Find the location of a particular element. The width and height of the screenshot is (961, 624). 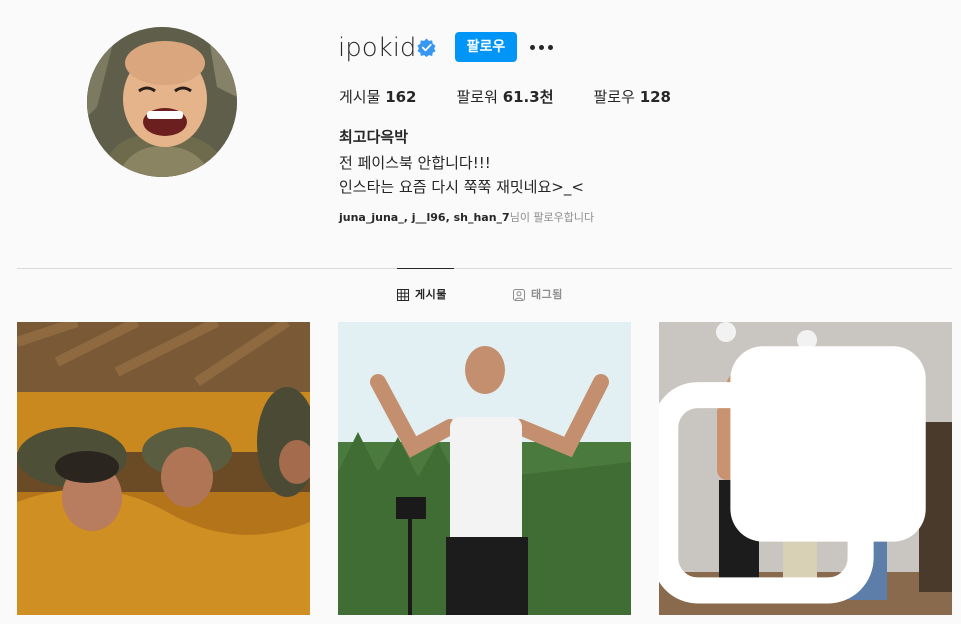

active-tab-indicator is located at coordinates (425, 268).